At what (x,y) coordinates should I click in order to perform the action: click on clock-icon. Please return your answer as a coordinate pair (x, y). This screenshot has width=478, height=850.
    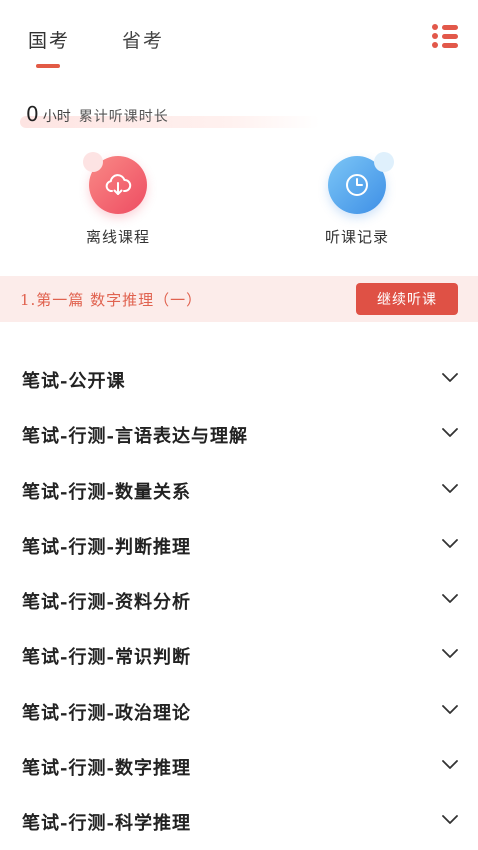
    Looking at the image, I should click on (357, 185).